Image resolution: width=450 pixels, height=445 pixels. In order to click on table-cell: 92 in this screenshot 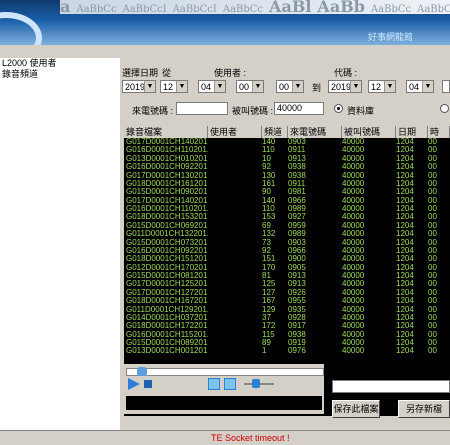, I will do `click(266, 250)`.